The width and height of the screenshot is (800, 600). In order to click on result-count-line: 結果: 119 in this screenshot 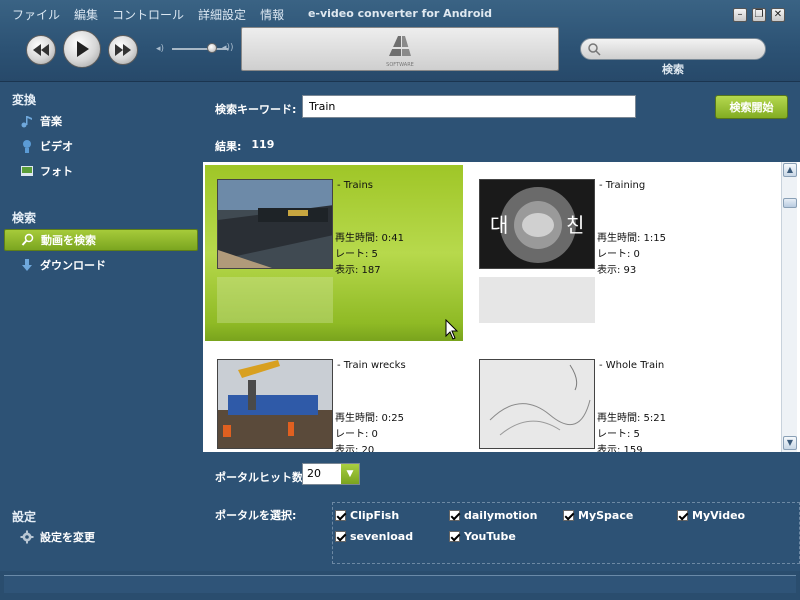, I will do `click(244, 146)`.